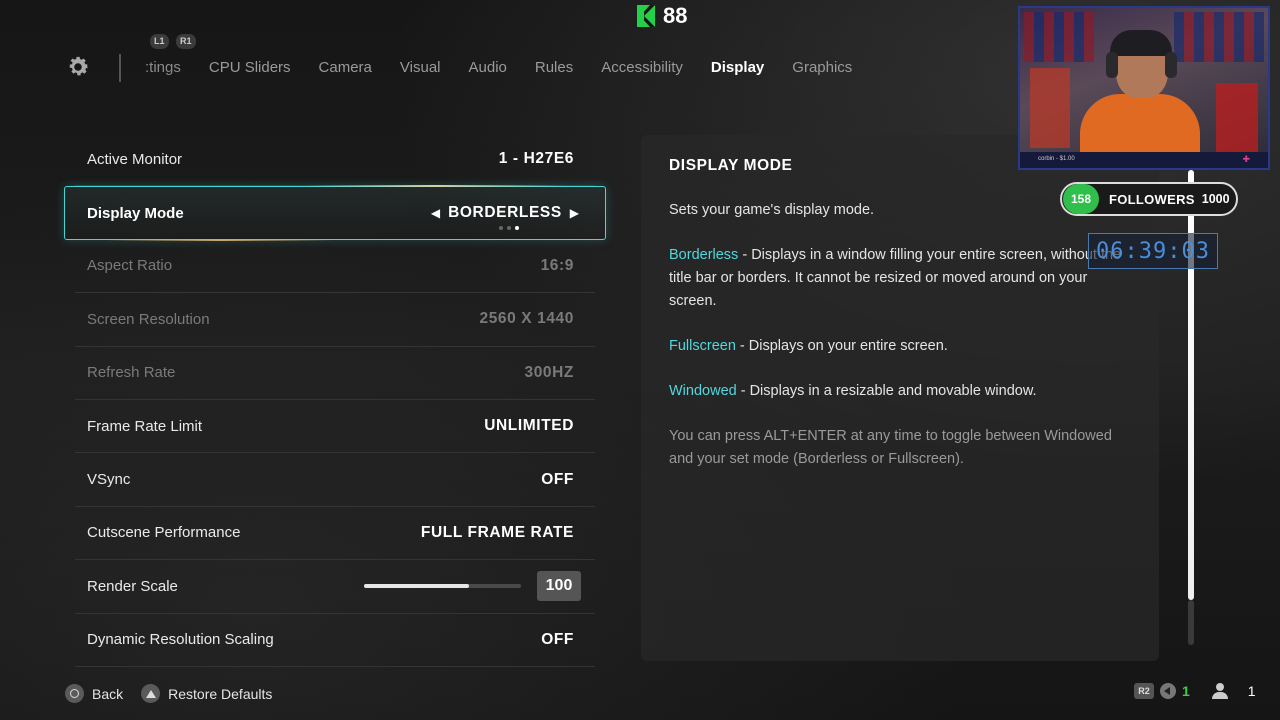  Describe the element at coordinates (737, 67) in the screenshot. I see `tab-display: Display` at that location.